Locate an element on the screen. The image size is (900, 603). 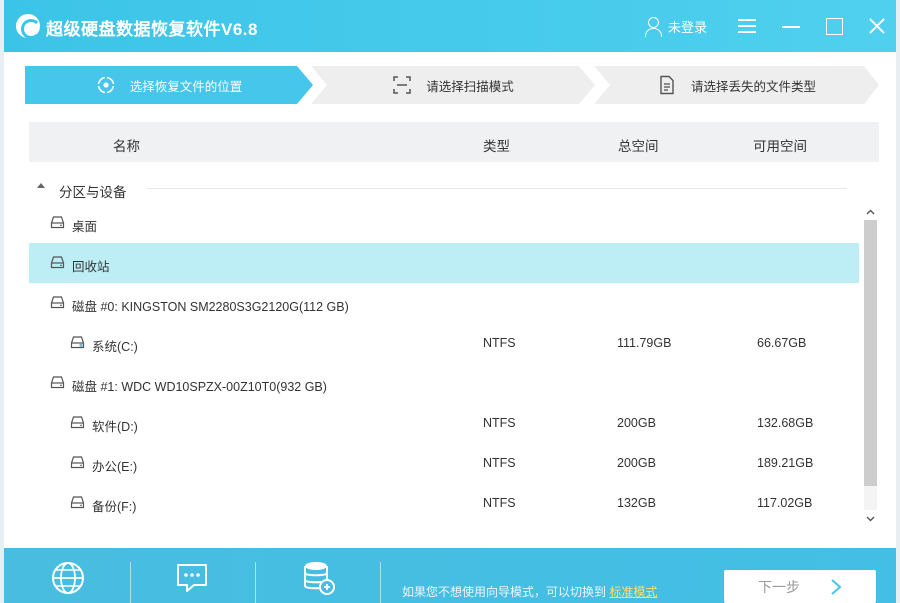
step-label: 请选择丢失的文件类型 is located at coordinates (753, 86).